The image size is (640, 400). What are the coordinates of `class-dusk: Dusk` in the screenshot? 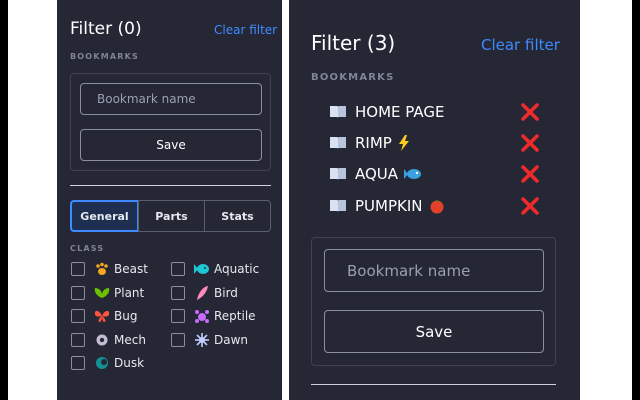 It's located at (107, 363).